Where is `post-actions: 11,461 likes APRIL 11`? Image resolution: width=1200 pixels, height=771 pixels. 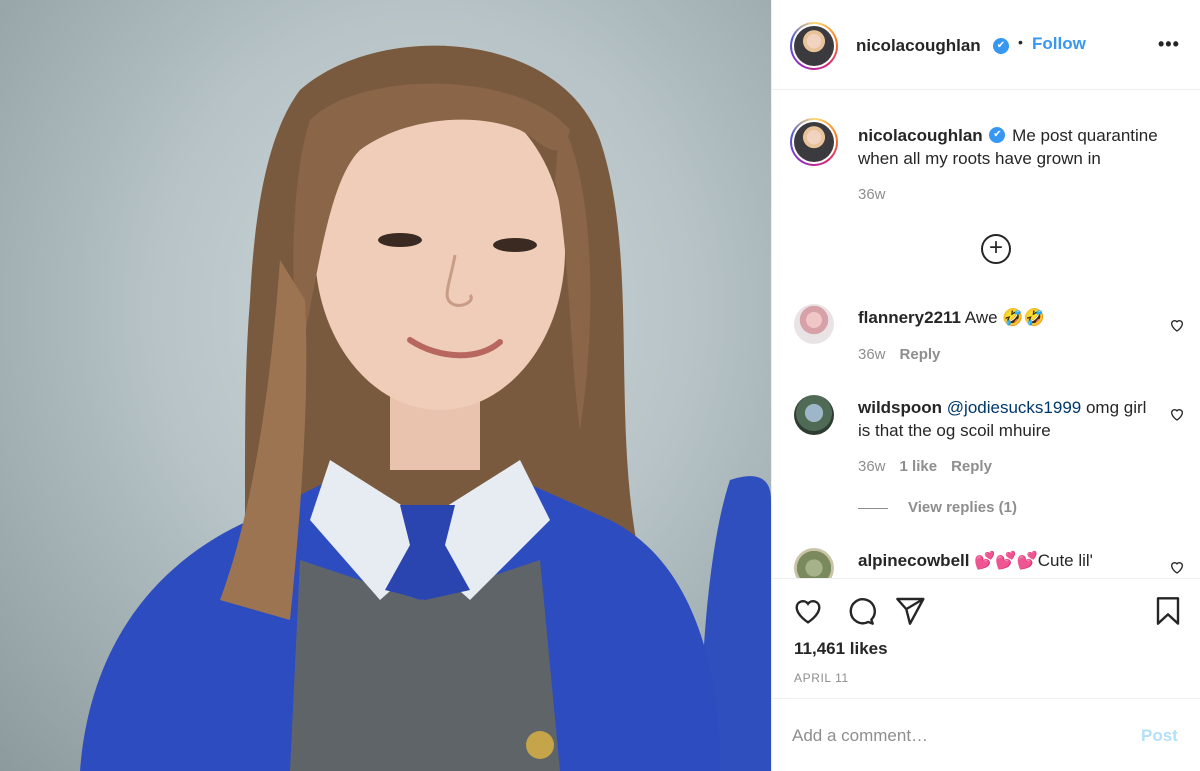
post-actions: 11,461 likes APRIL 11 is located at coordinates (986, 638).